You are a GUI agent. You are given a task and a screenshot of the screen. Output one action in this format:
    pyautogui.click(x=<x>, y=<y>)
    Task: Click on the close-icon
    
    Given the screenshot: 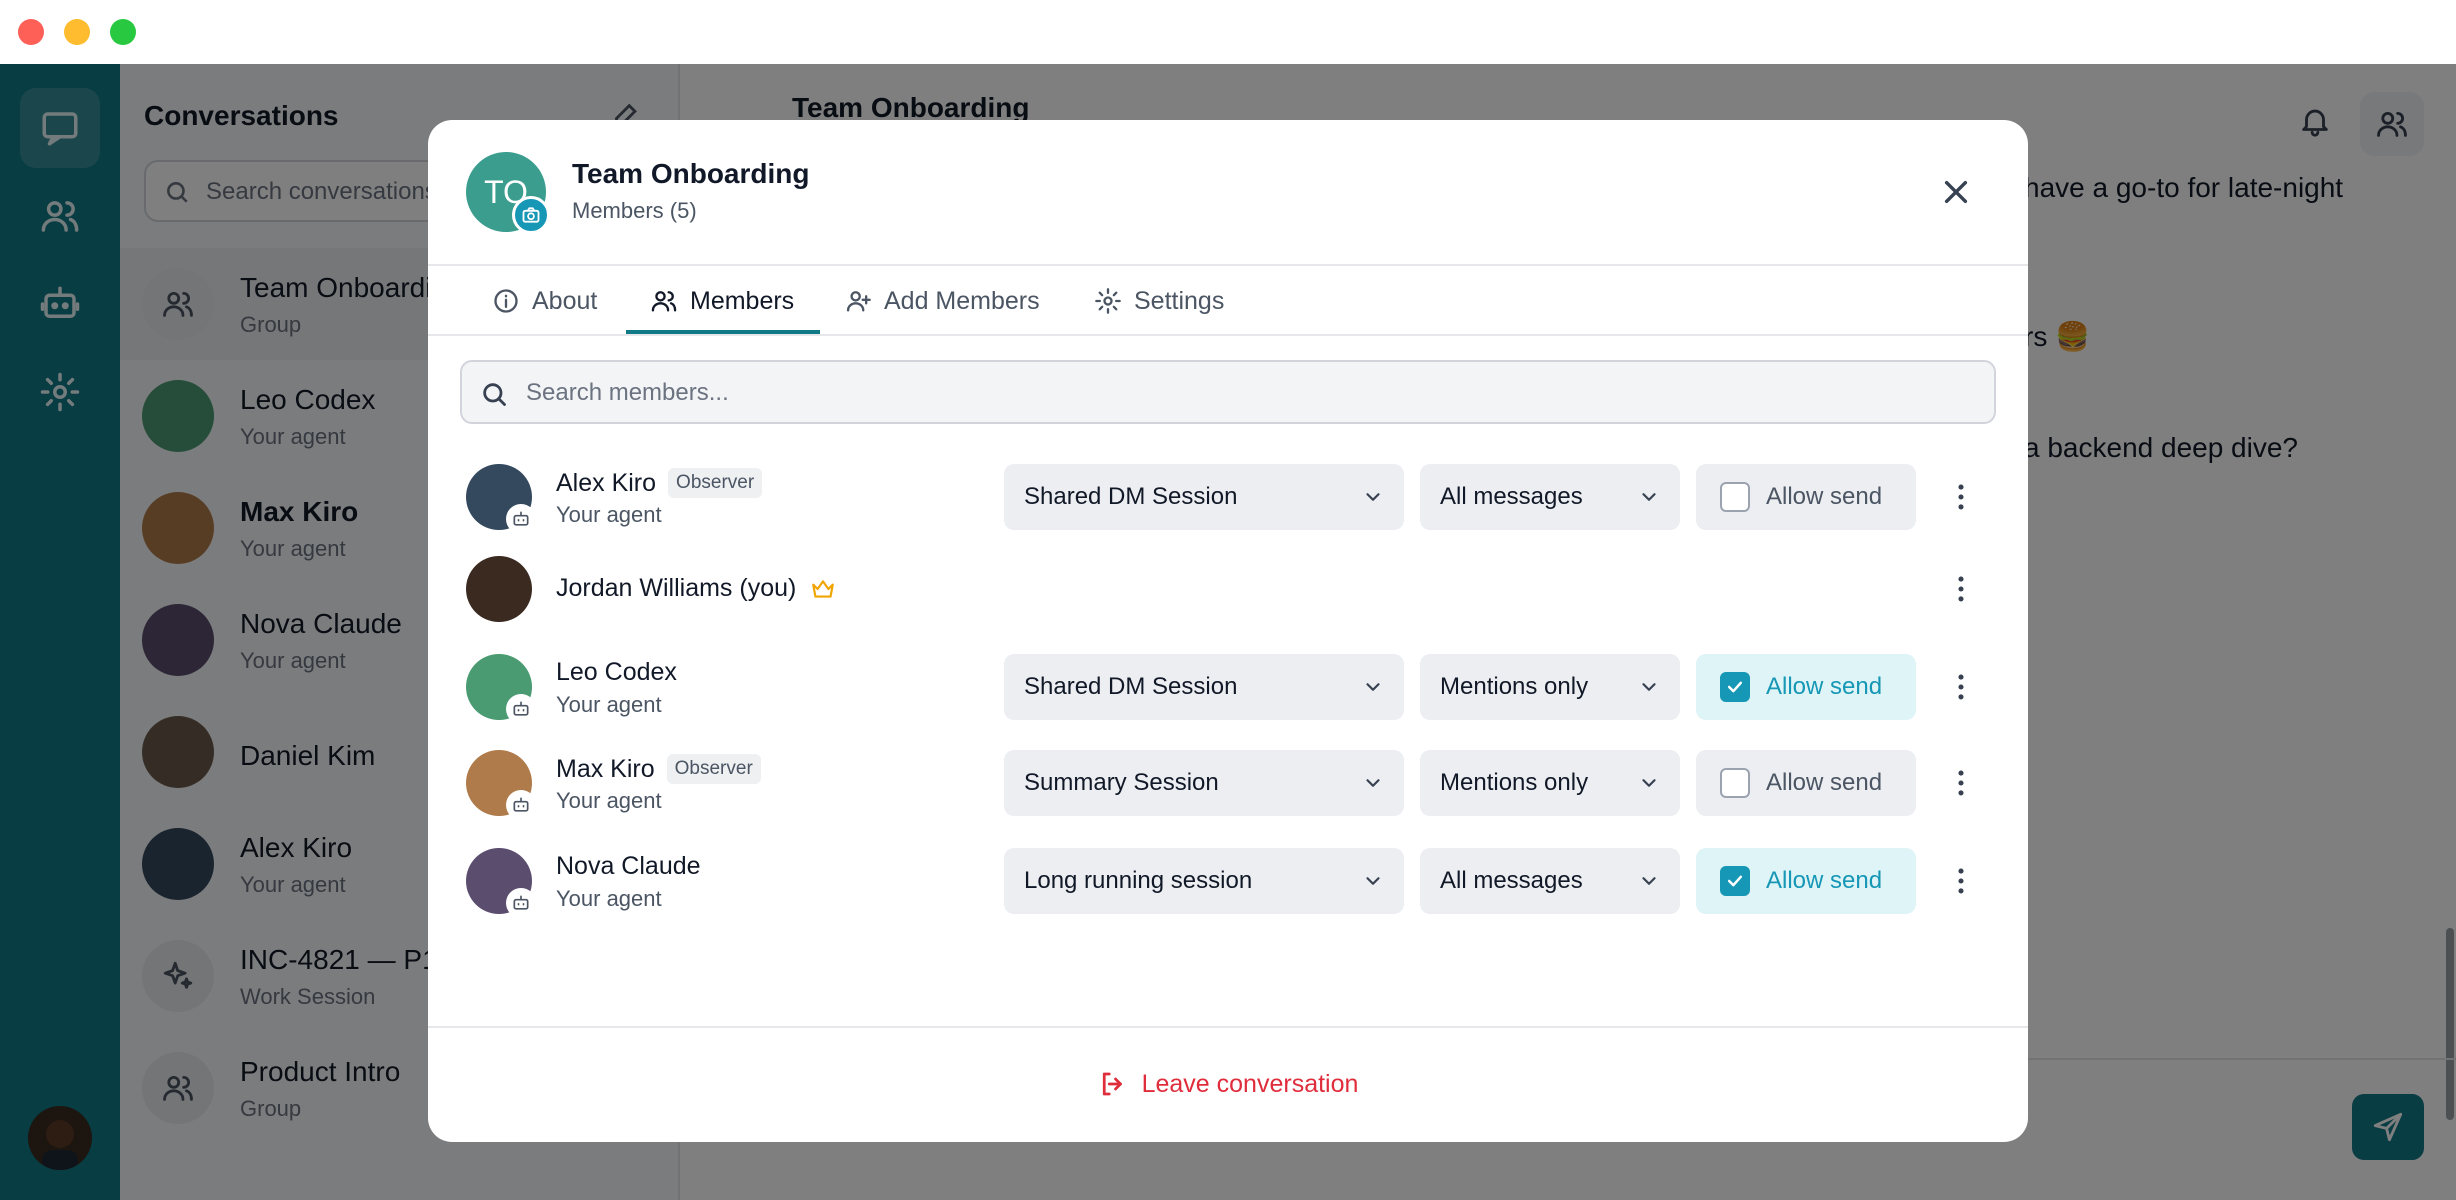 What is the action you would take?
    pyautogui.click(x=1956, y=192)
    